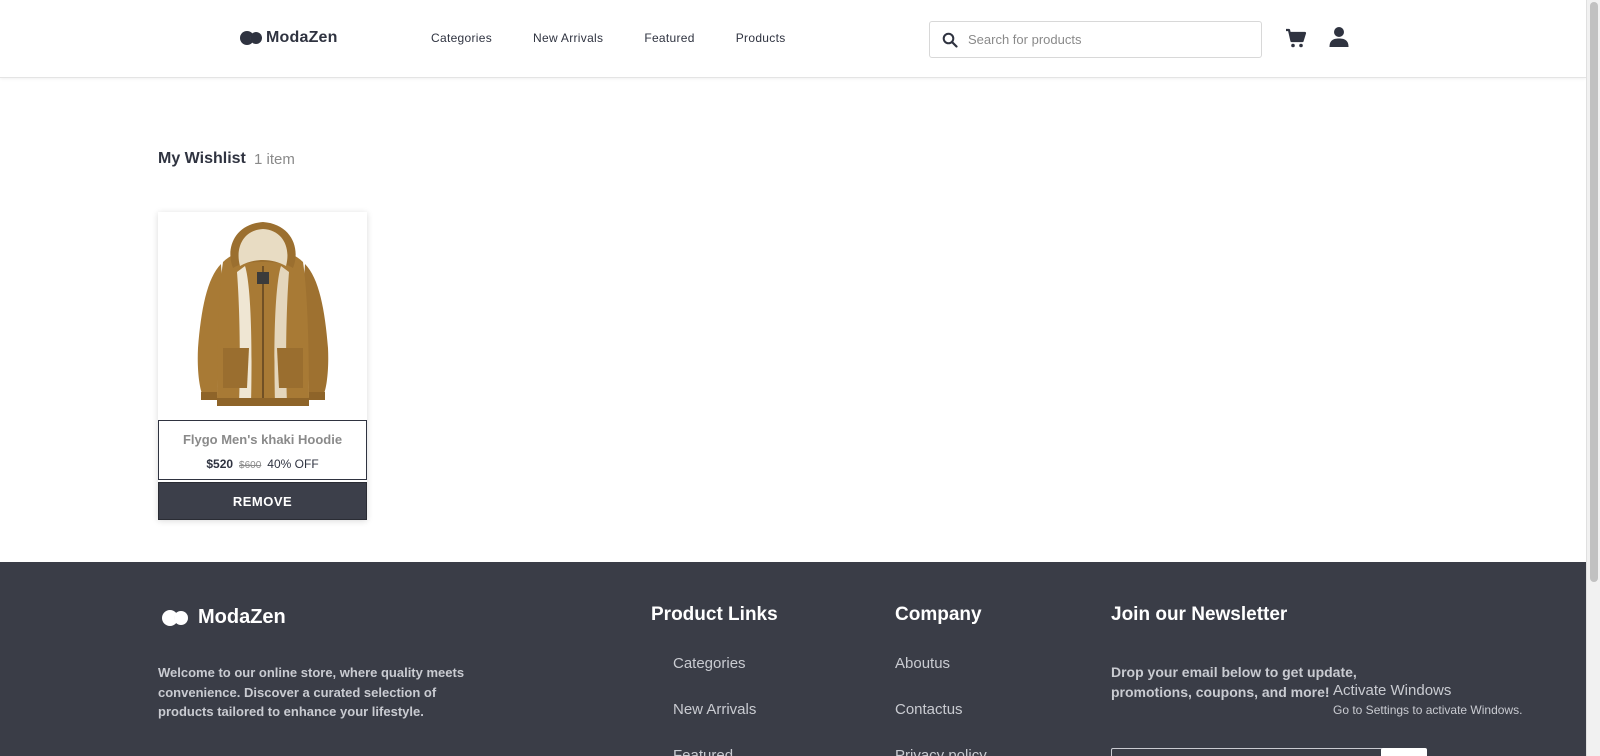 Image resolution: width=1600 pixels, height=756 pixels. I want to click on newsletter-submit-button, so click(1404, 752).